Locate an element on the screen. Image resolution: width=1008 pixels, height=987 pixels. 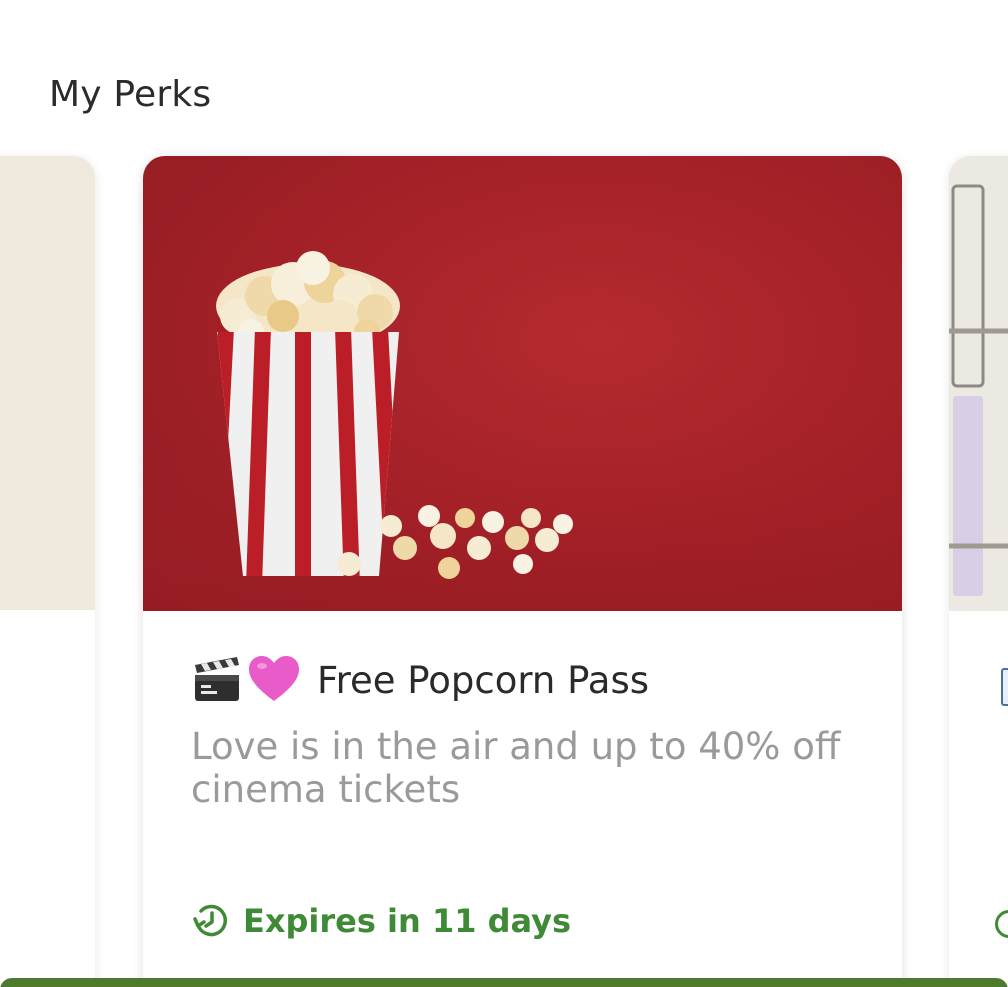
expiry-row: Expires in 11 days is located at coordinates (381, 921).